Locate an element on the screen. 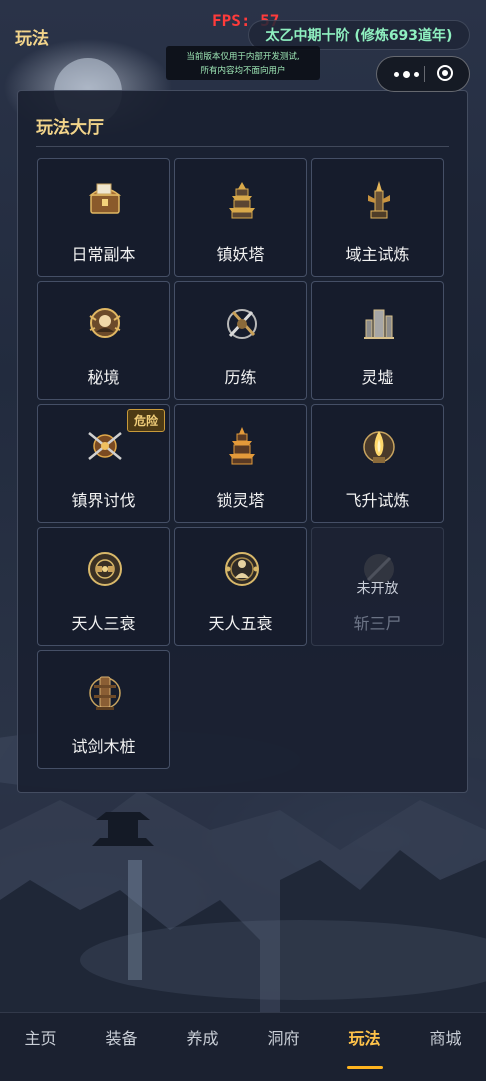 The width and height of the screenshot is (486, 1081). card-realm-expedition: 镇界讨伐 危险 is located at coordinates (103, 463).